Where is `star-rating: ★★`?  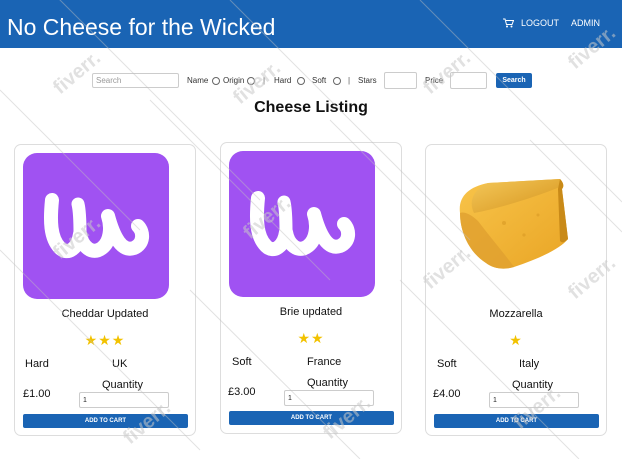
star-rating: ★★ is located at coordinates (311, 338).